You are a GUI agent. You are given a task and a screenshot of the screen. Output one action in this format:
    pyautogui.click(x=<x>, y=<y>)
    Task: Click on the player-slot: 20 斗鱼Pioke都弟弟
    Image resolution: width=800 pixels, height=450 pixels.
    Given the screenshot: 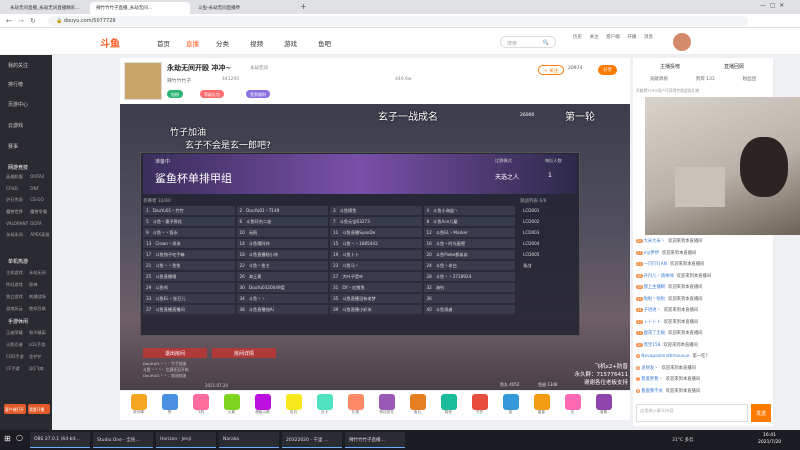 What is the action you would take?
    pyautogui.click(x=469, y=254)
    